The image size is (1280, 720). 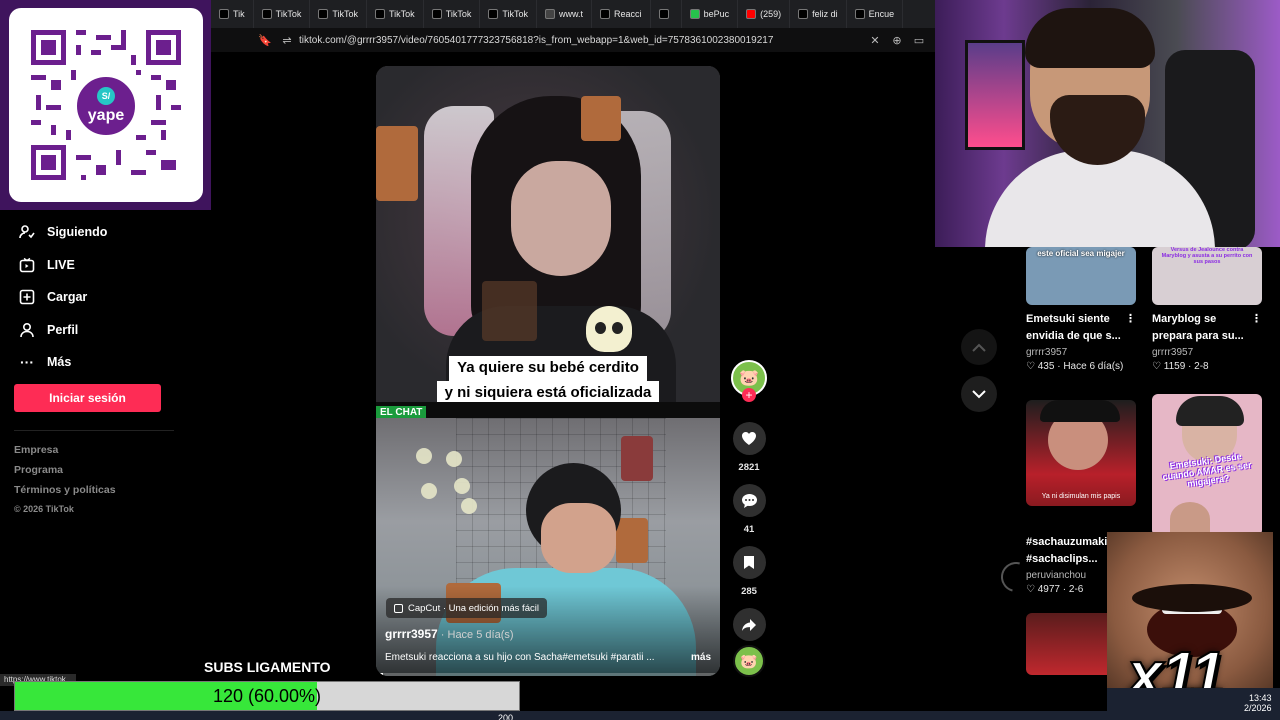 I want to click on comment-action: 41, so click(x=749, y=509).